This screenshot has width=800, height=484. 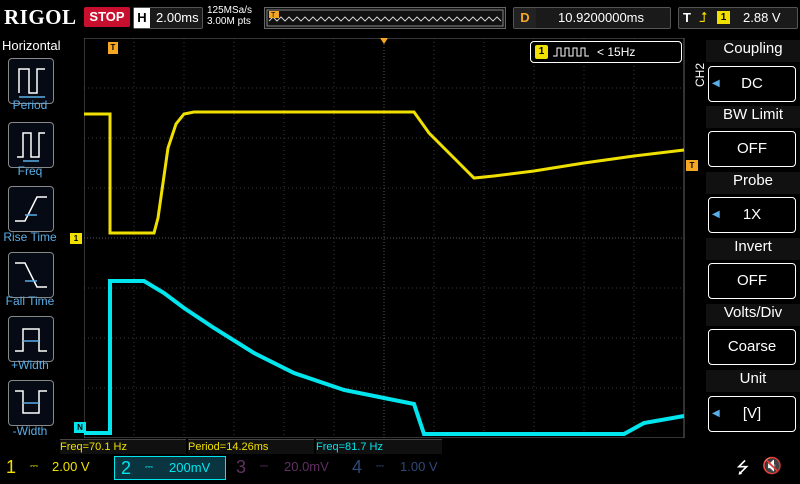 What do you see at coordinates (30, 365) in the screenshot?
I see `positive-width-label: +Width` at bounding box center [30, 365].